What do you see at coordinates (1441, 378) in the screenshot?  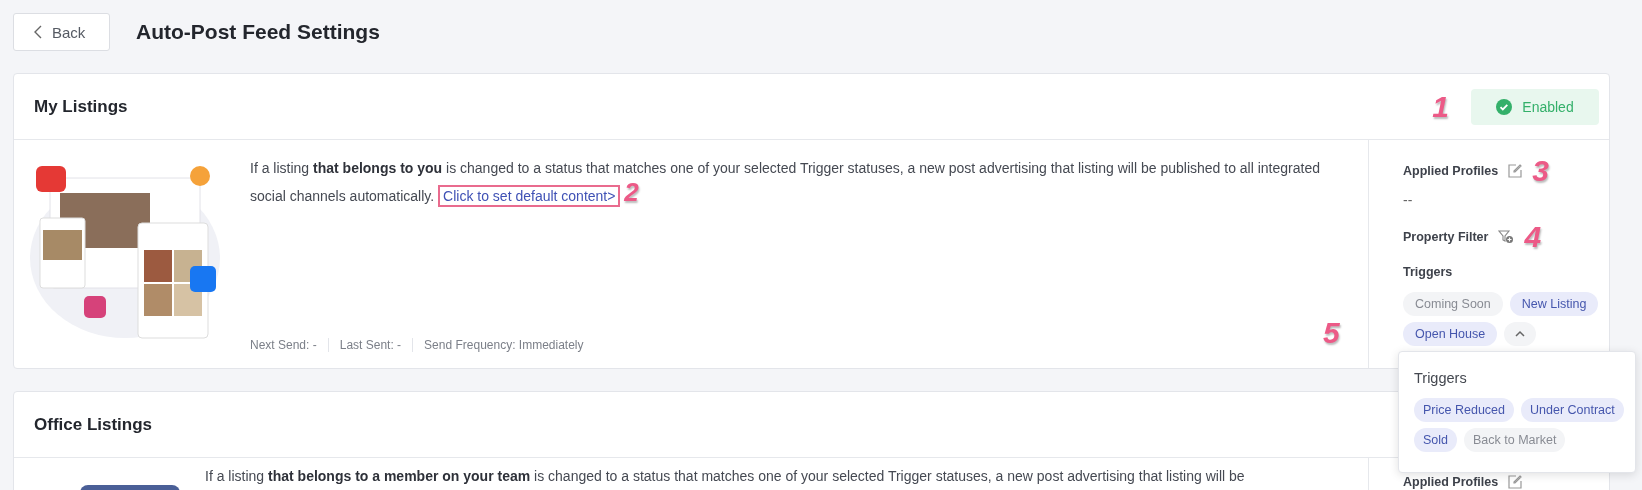 I see `popover-title: Triggers` at bounding box center [1441, 378].